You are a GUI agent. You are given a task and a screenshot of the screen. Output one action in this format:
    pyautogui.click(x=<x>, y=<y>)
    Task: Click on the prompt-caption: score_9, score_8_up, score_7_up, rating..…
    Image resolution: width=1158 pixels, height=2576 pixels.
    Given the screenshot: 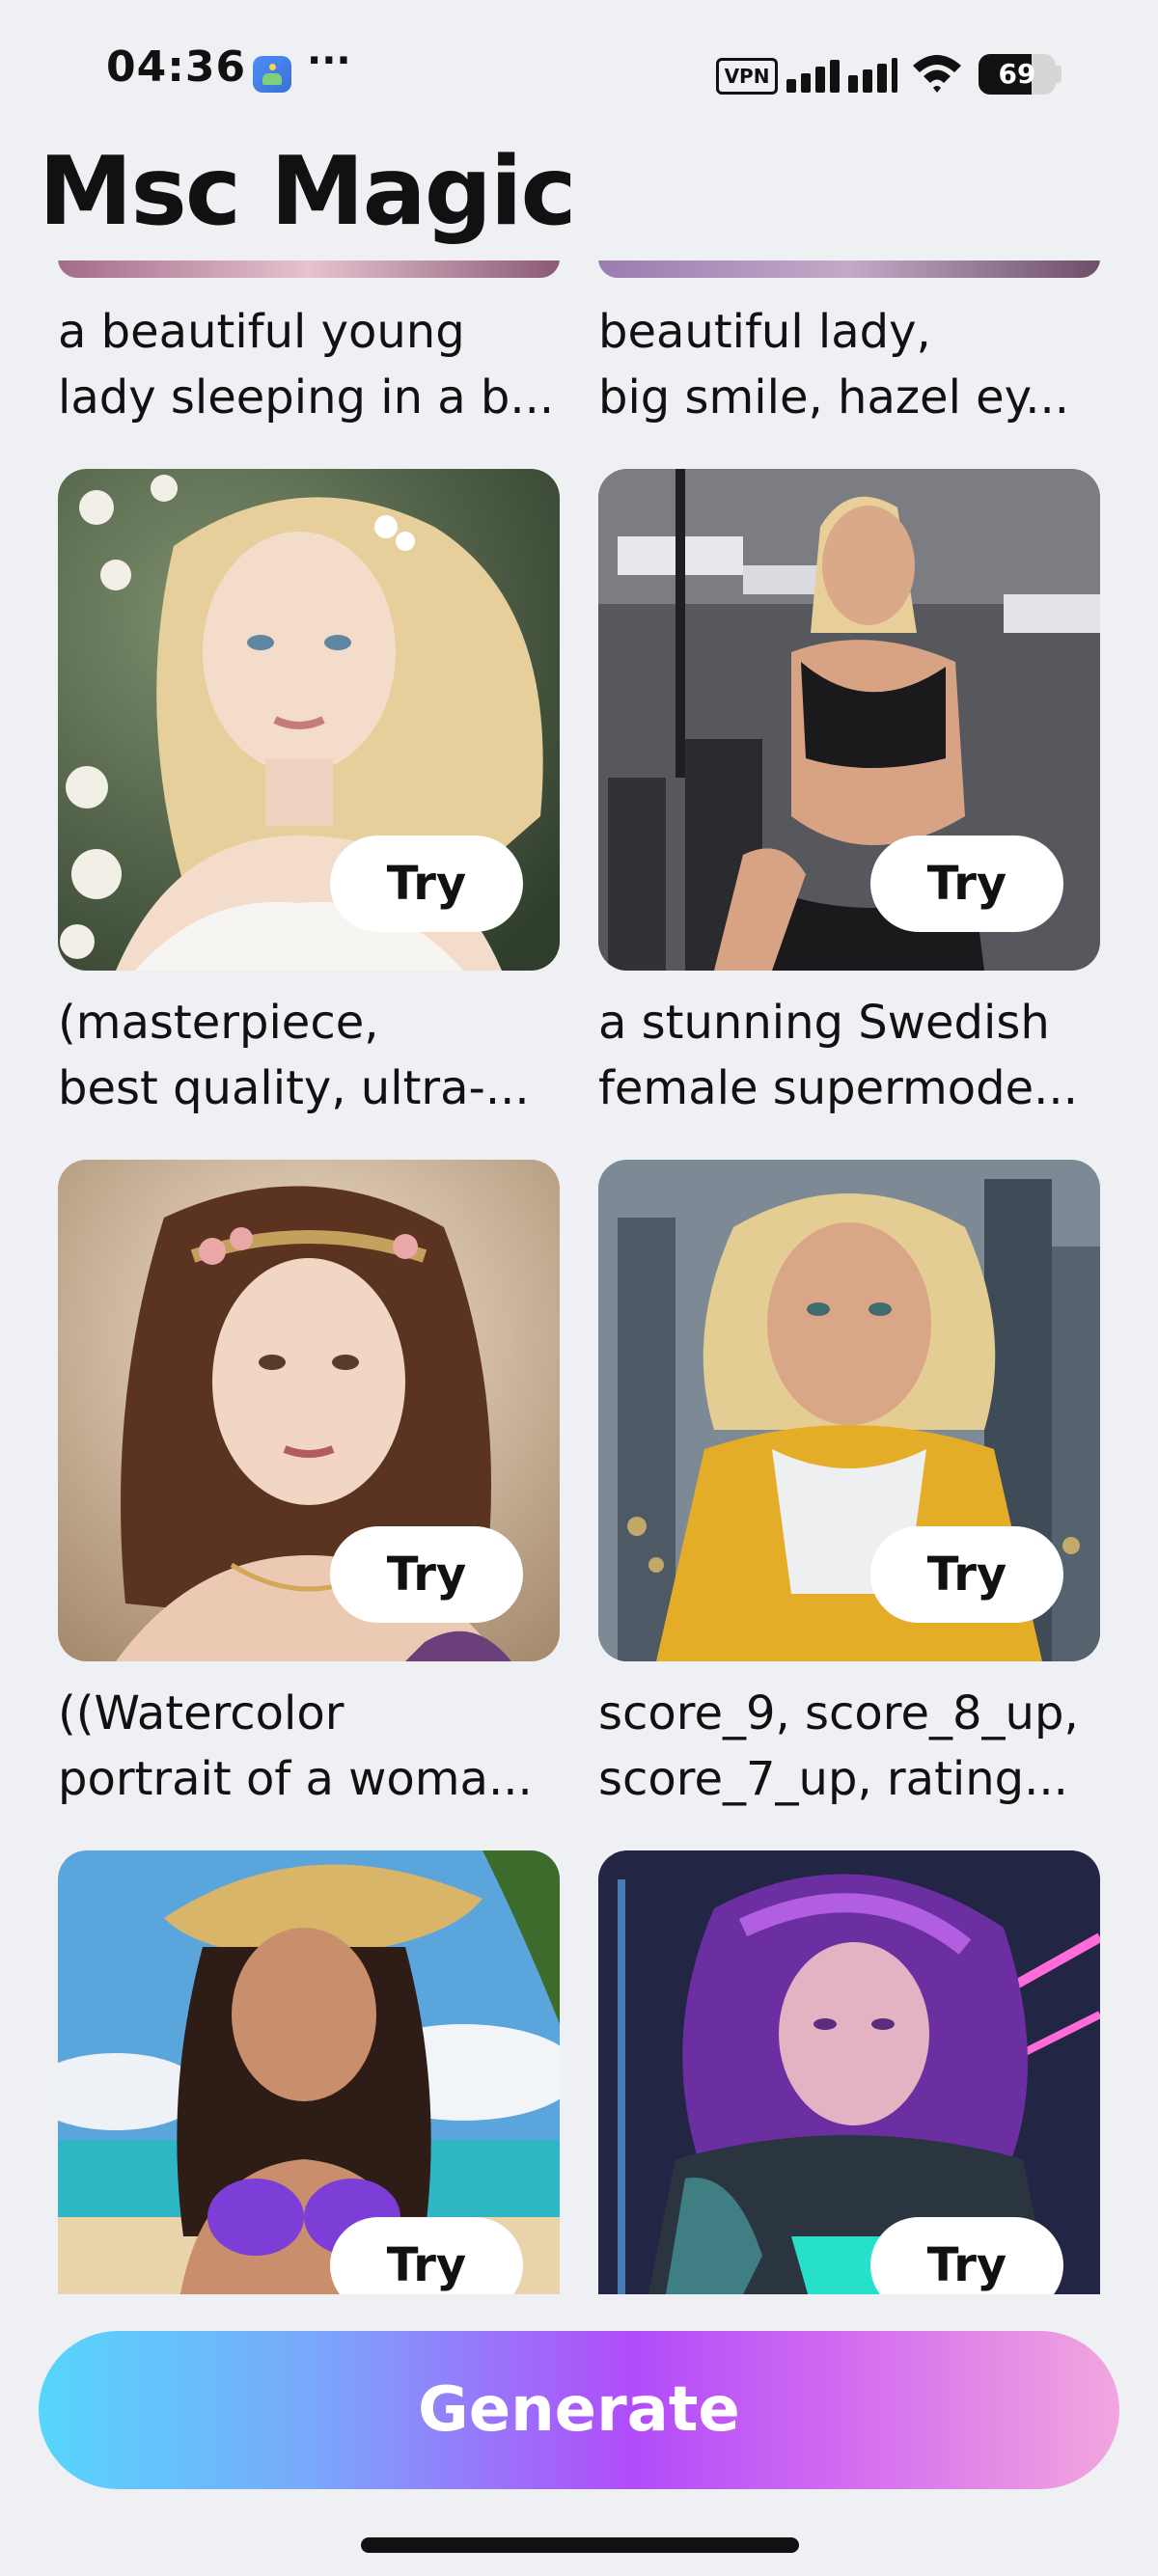 What is the action you would take?
    pyautogui.click(x=849, y=1747)
    